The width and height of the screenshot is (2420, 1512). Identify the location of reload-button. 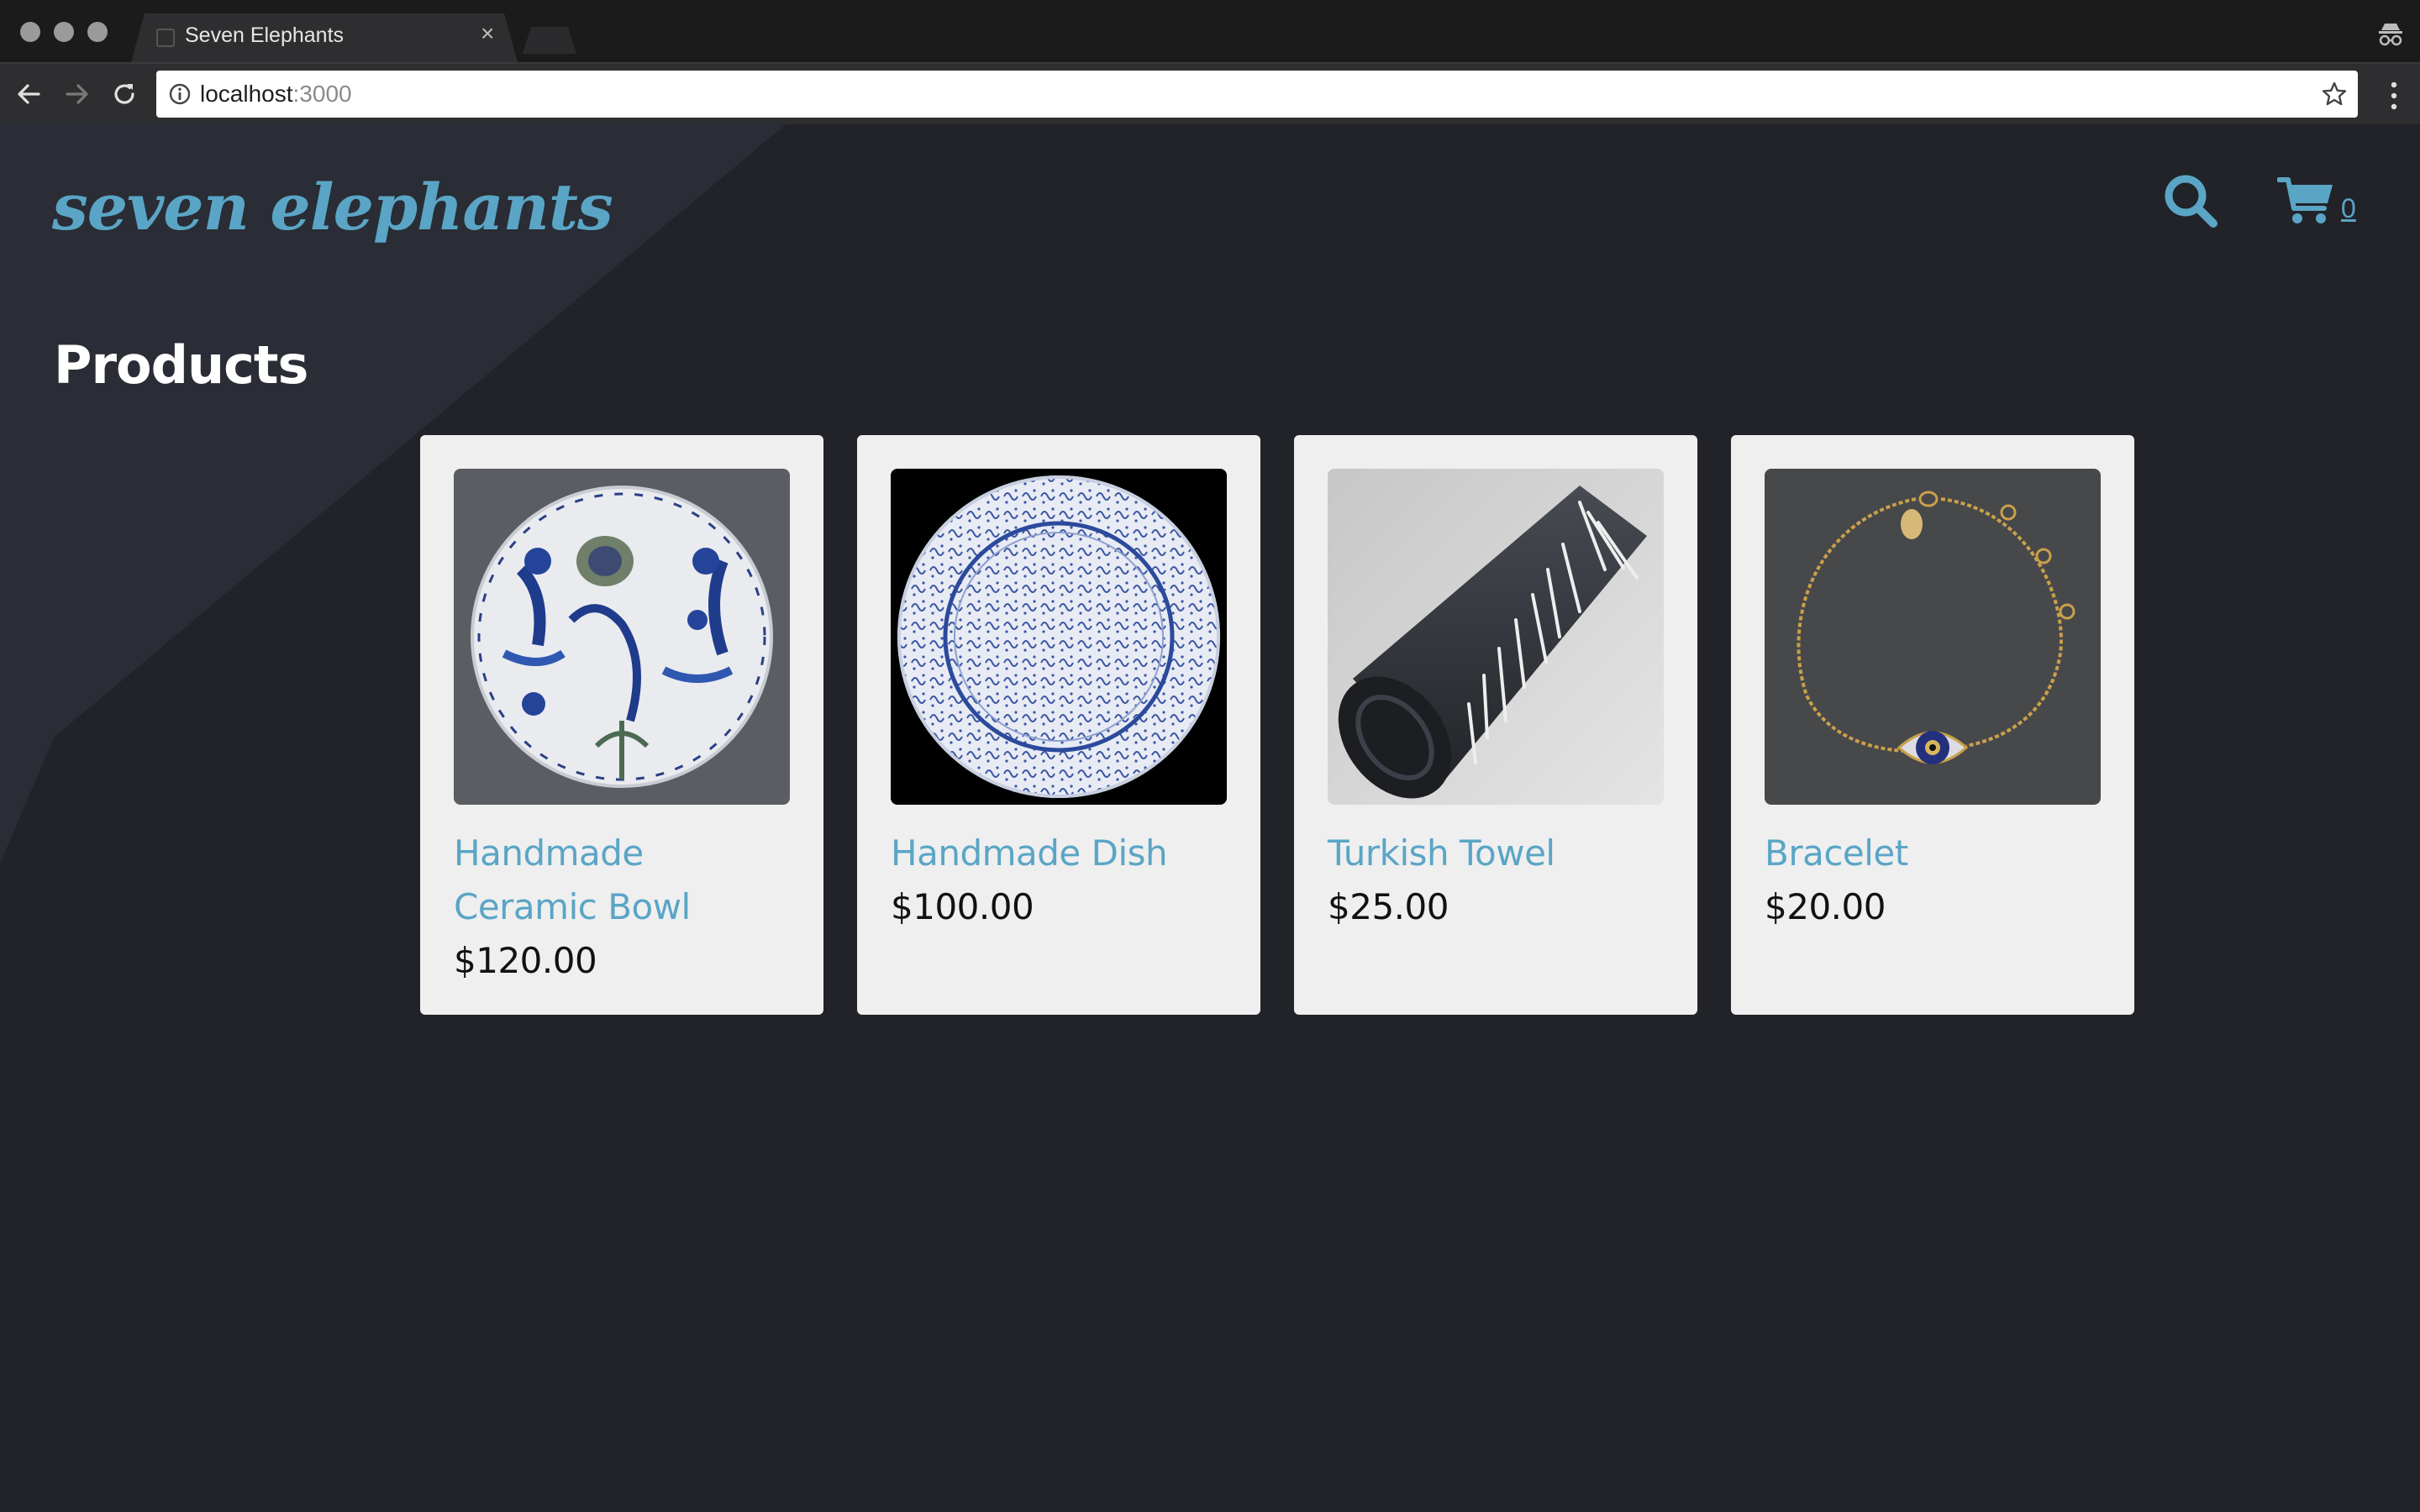
(124, 94).